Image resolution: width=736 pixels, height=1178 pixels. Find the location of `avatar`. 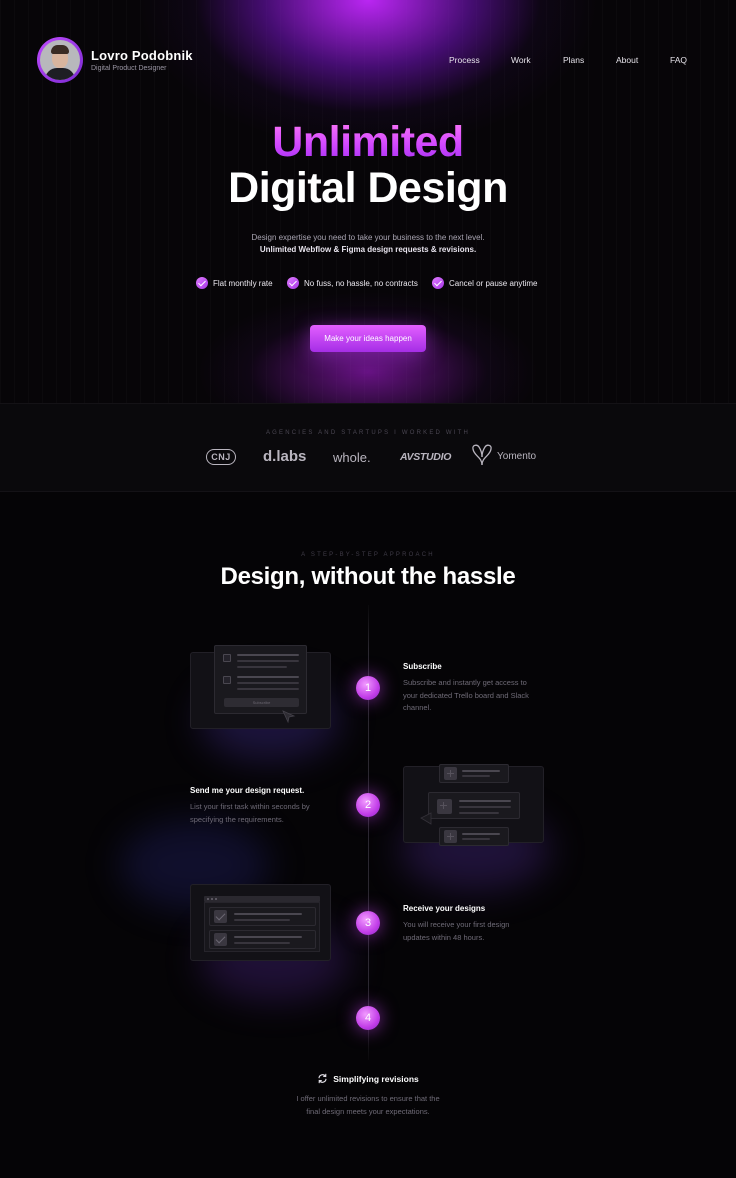

avatar is located at coordinates (60, 60).